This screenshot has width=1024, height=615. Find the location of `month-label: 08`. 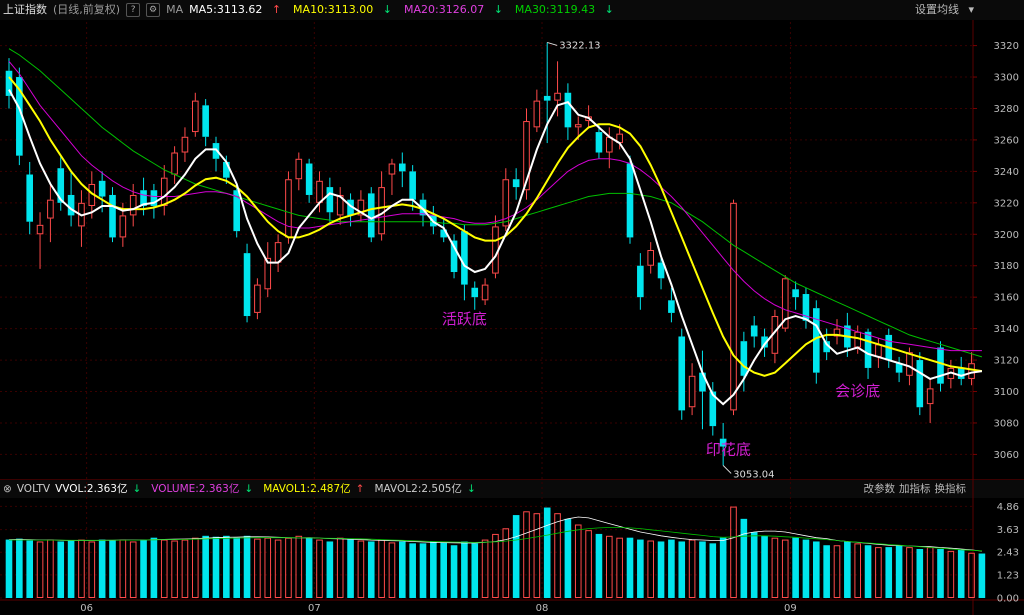

month-label: 08 is located at coordinates (542, 608).